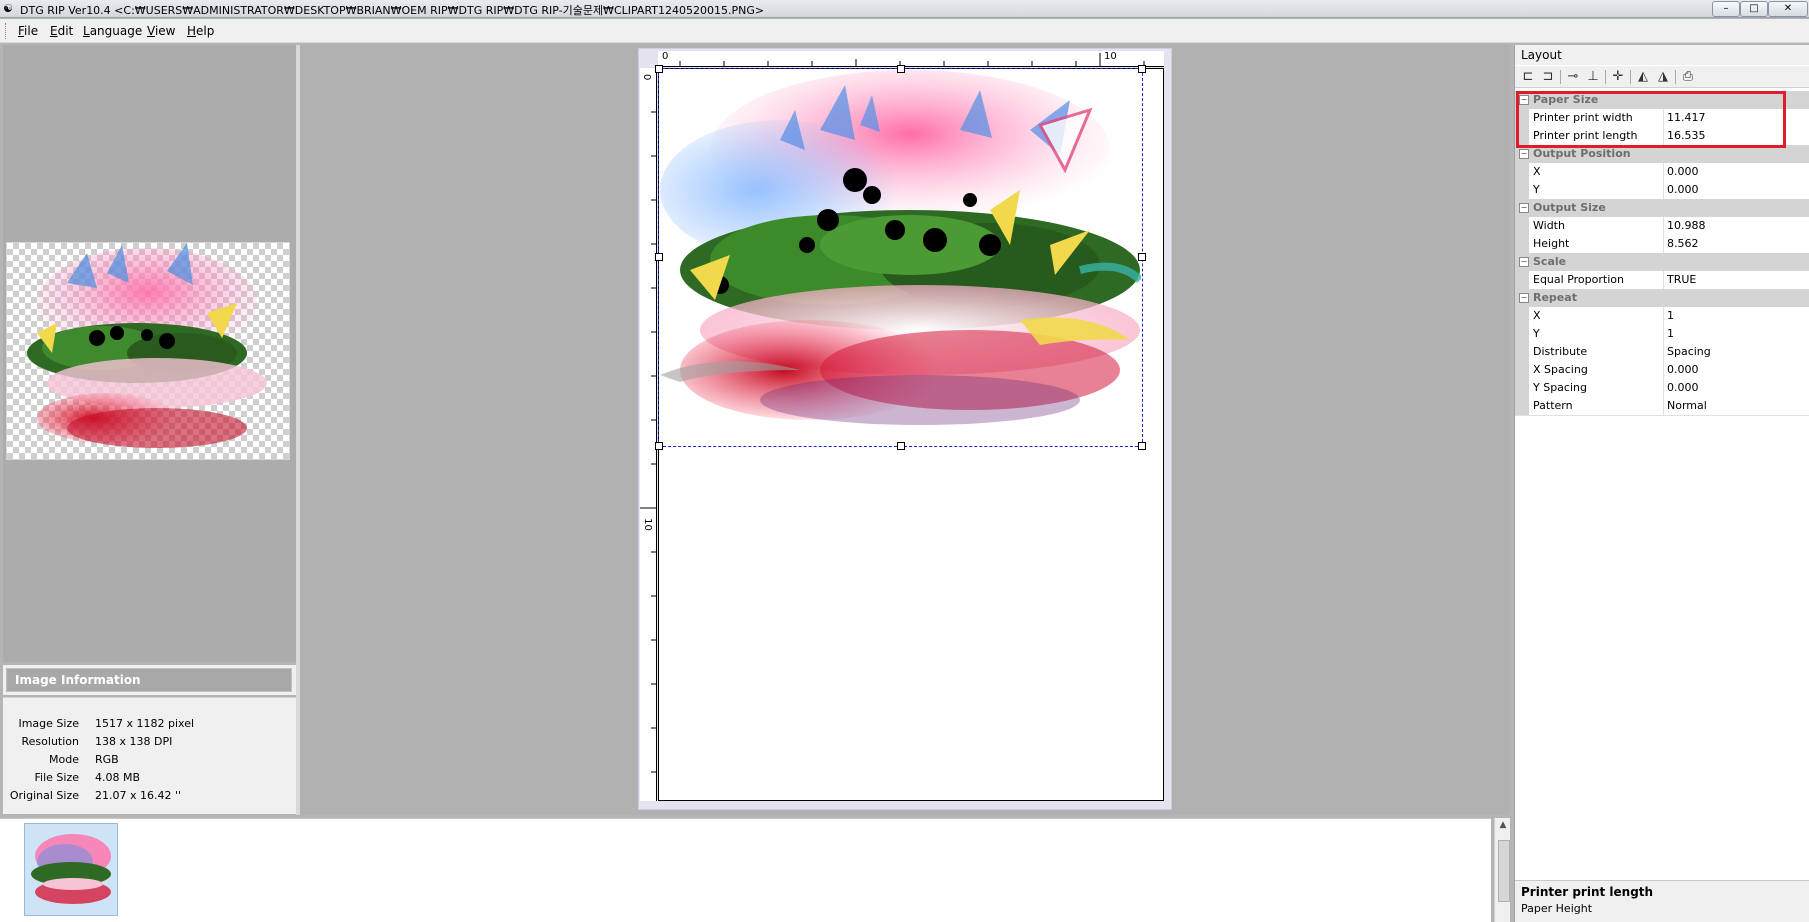  I want to click on category-scale: − Scale, so click(1662, 262).